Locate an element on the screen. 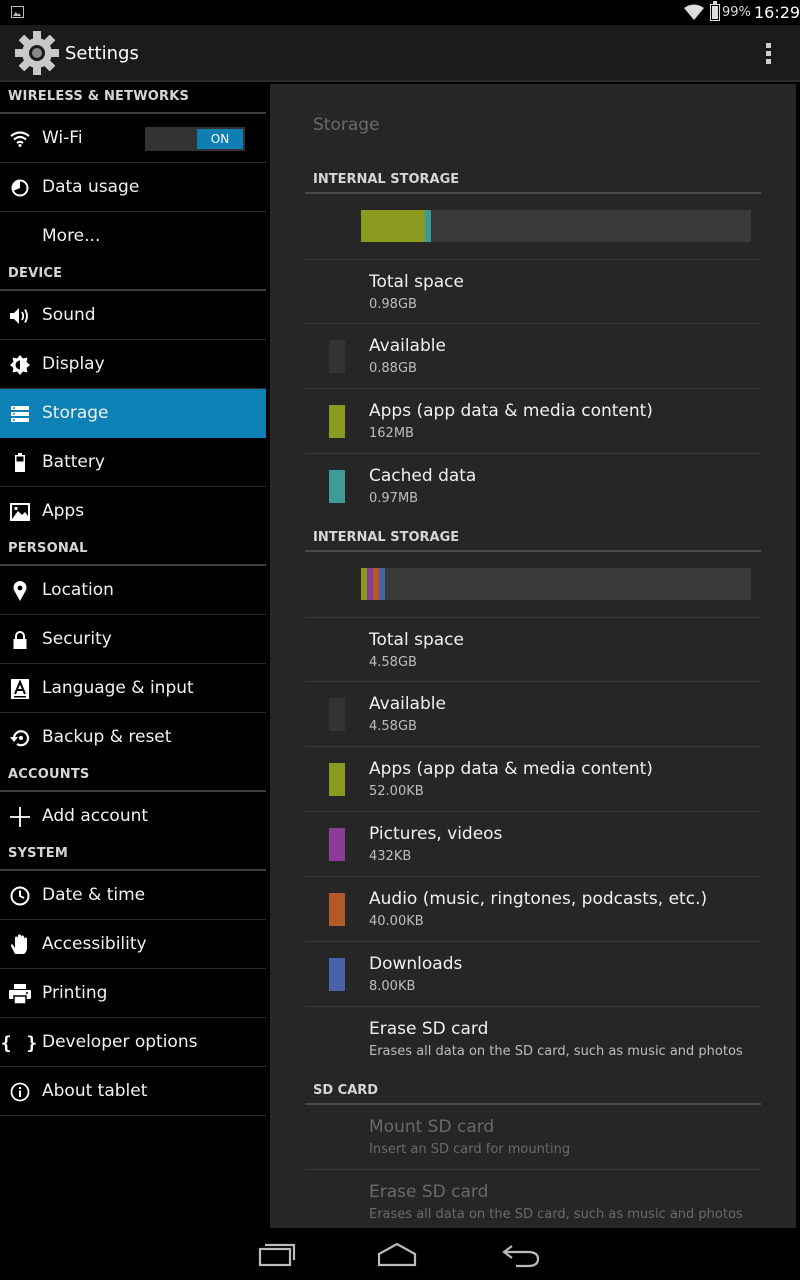 This screenshot has height=1280, width=800. apps-icon is located at coordinates (20, 512).